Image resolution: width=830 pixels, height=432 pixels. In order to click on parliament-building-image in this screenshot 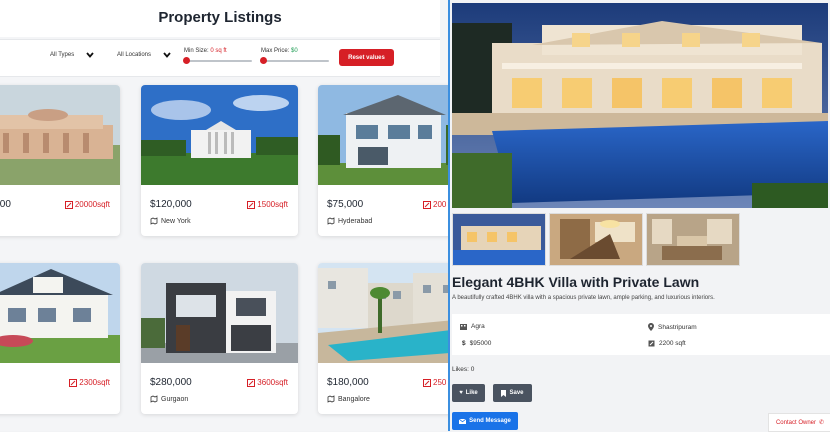, I will do `click(60, 135)`.